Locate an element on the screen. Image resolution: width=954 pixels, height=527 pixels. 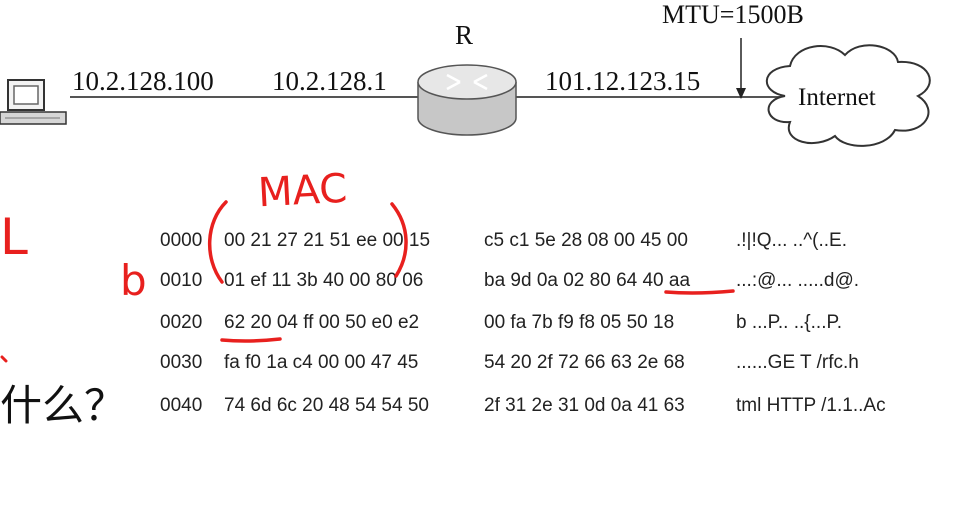
left-paren-mark is located at coordinates (218, 242).